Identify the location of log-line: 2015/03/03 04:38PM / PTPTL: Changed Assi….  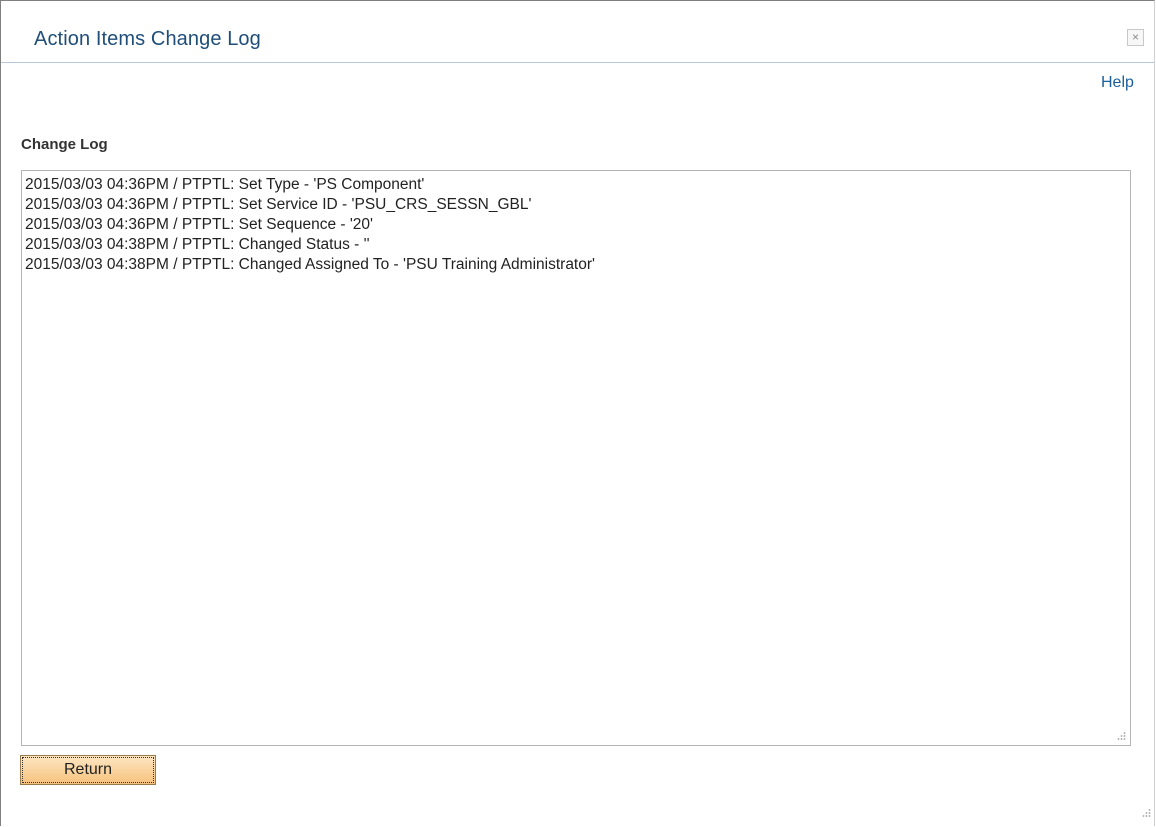
(310, 264).